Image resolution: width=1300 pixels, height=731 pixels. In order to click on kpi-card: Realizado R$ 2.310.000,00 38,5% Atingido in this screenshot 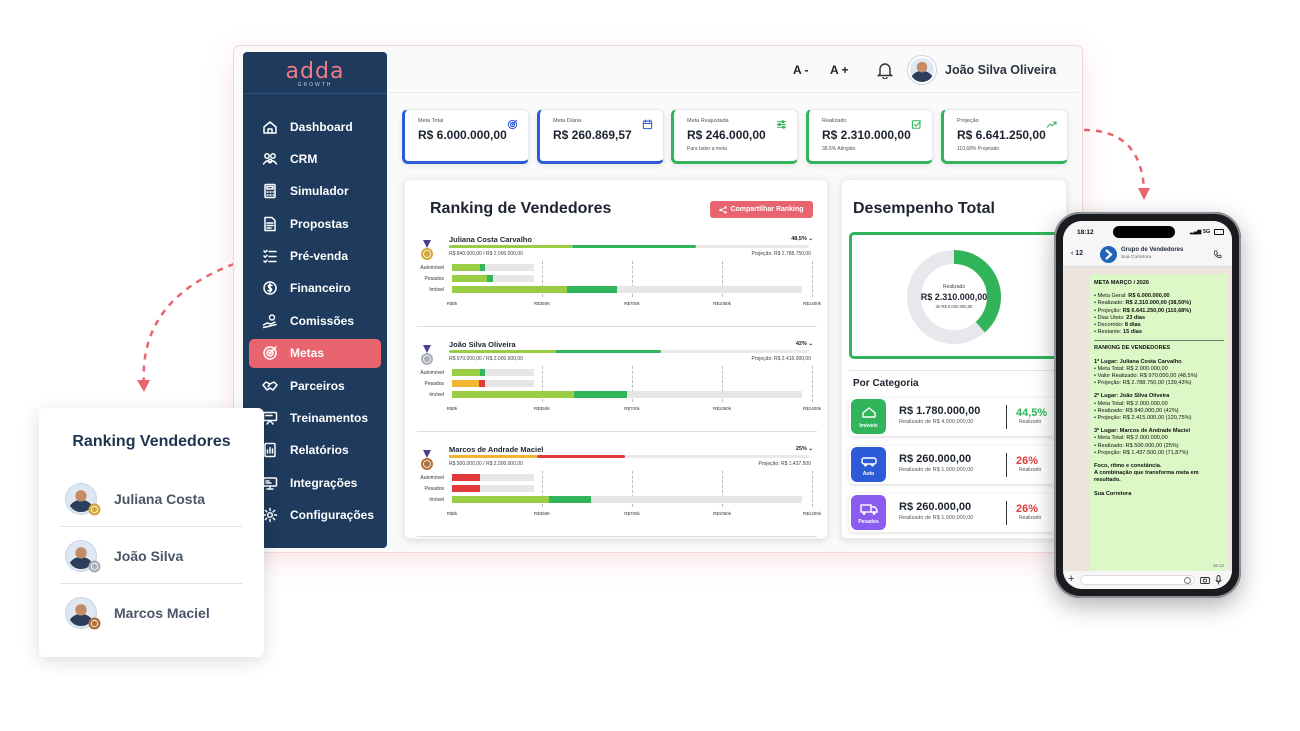, I will do `click(869, 136)`.